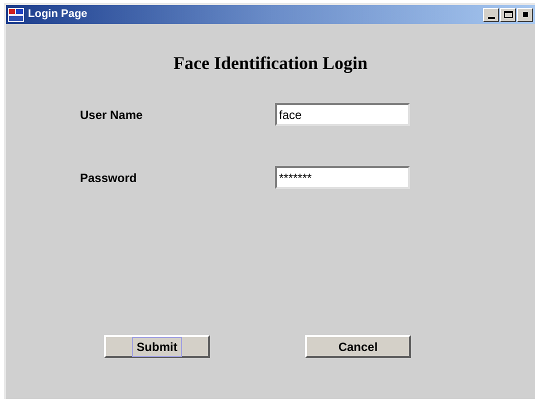  What do you see at coordinates (508, 15) in the screenshot?
I see `maximize-button` at bounding box center [508, 15].